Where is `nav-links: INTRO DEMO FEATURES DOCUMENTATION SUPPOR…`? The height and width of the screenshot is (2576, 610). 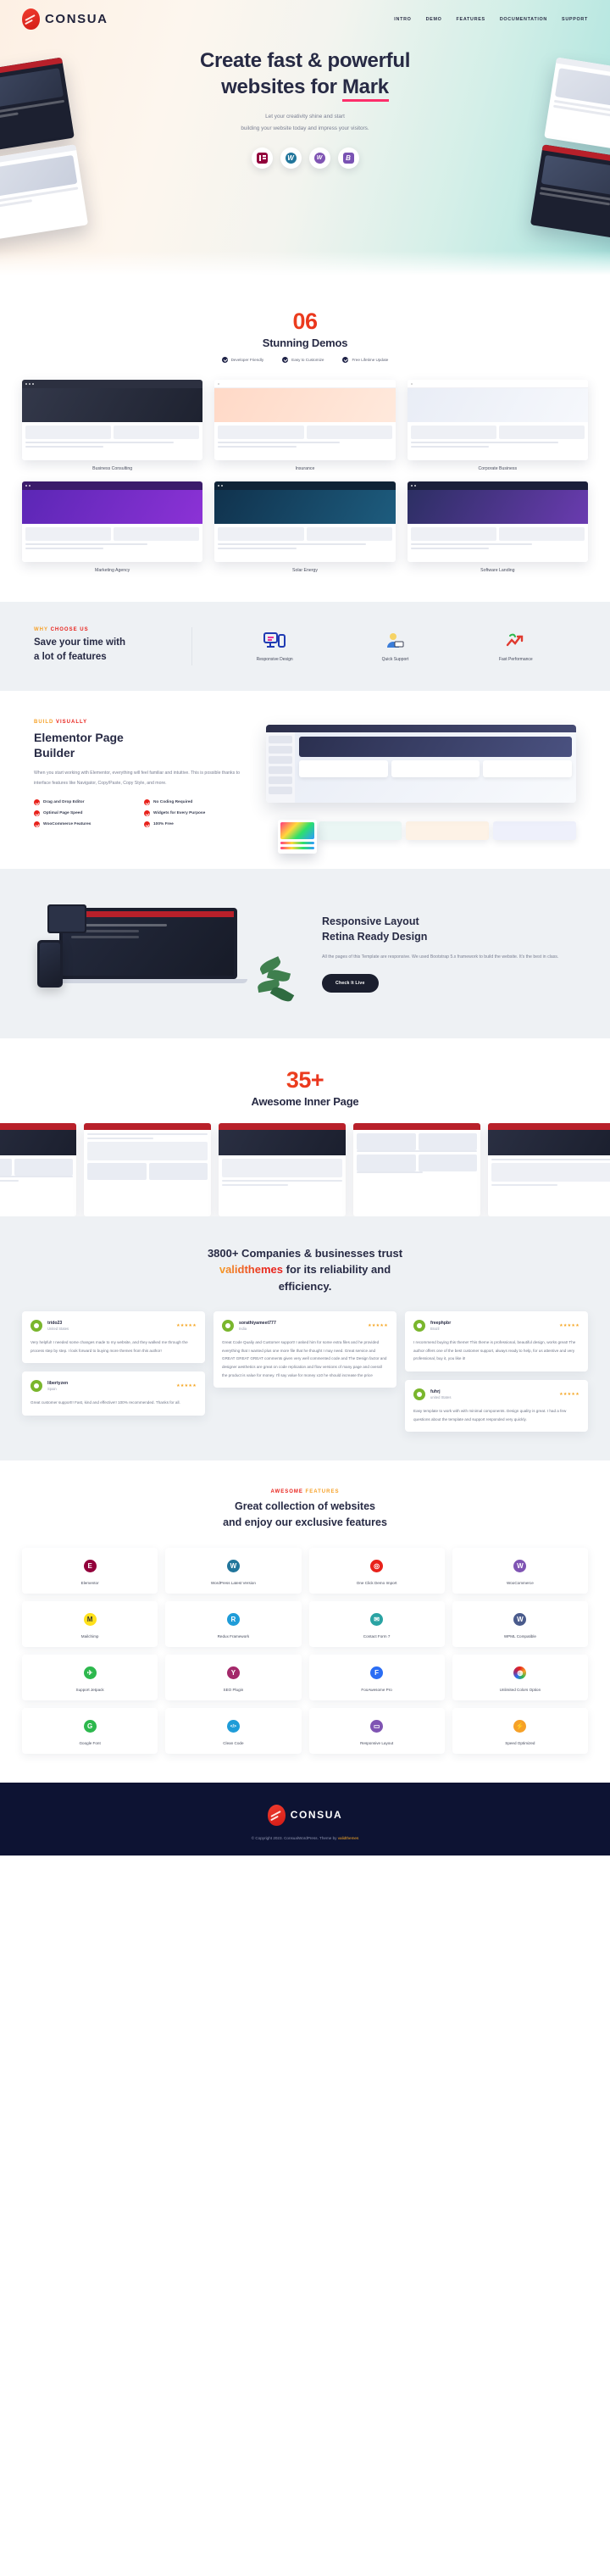
nav-links: INTRO DEMO FEATURES DOCUMENTATION SUPPOR… is located at coordinates (491, 19).